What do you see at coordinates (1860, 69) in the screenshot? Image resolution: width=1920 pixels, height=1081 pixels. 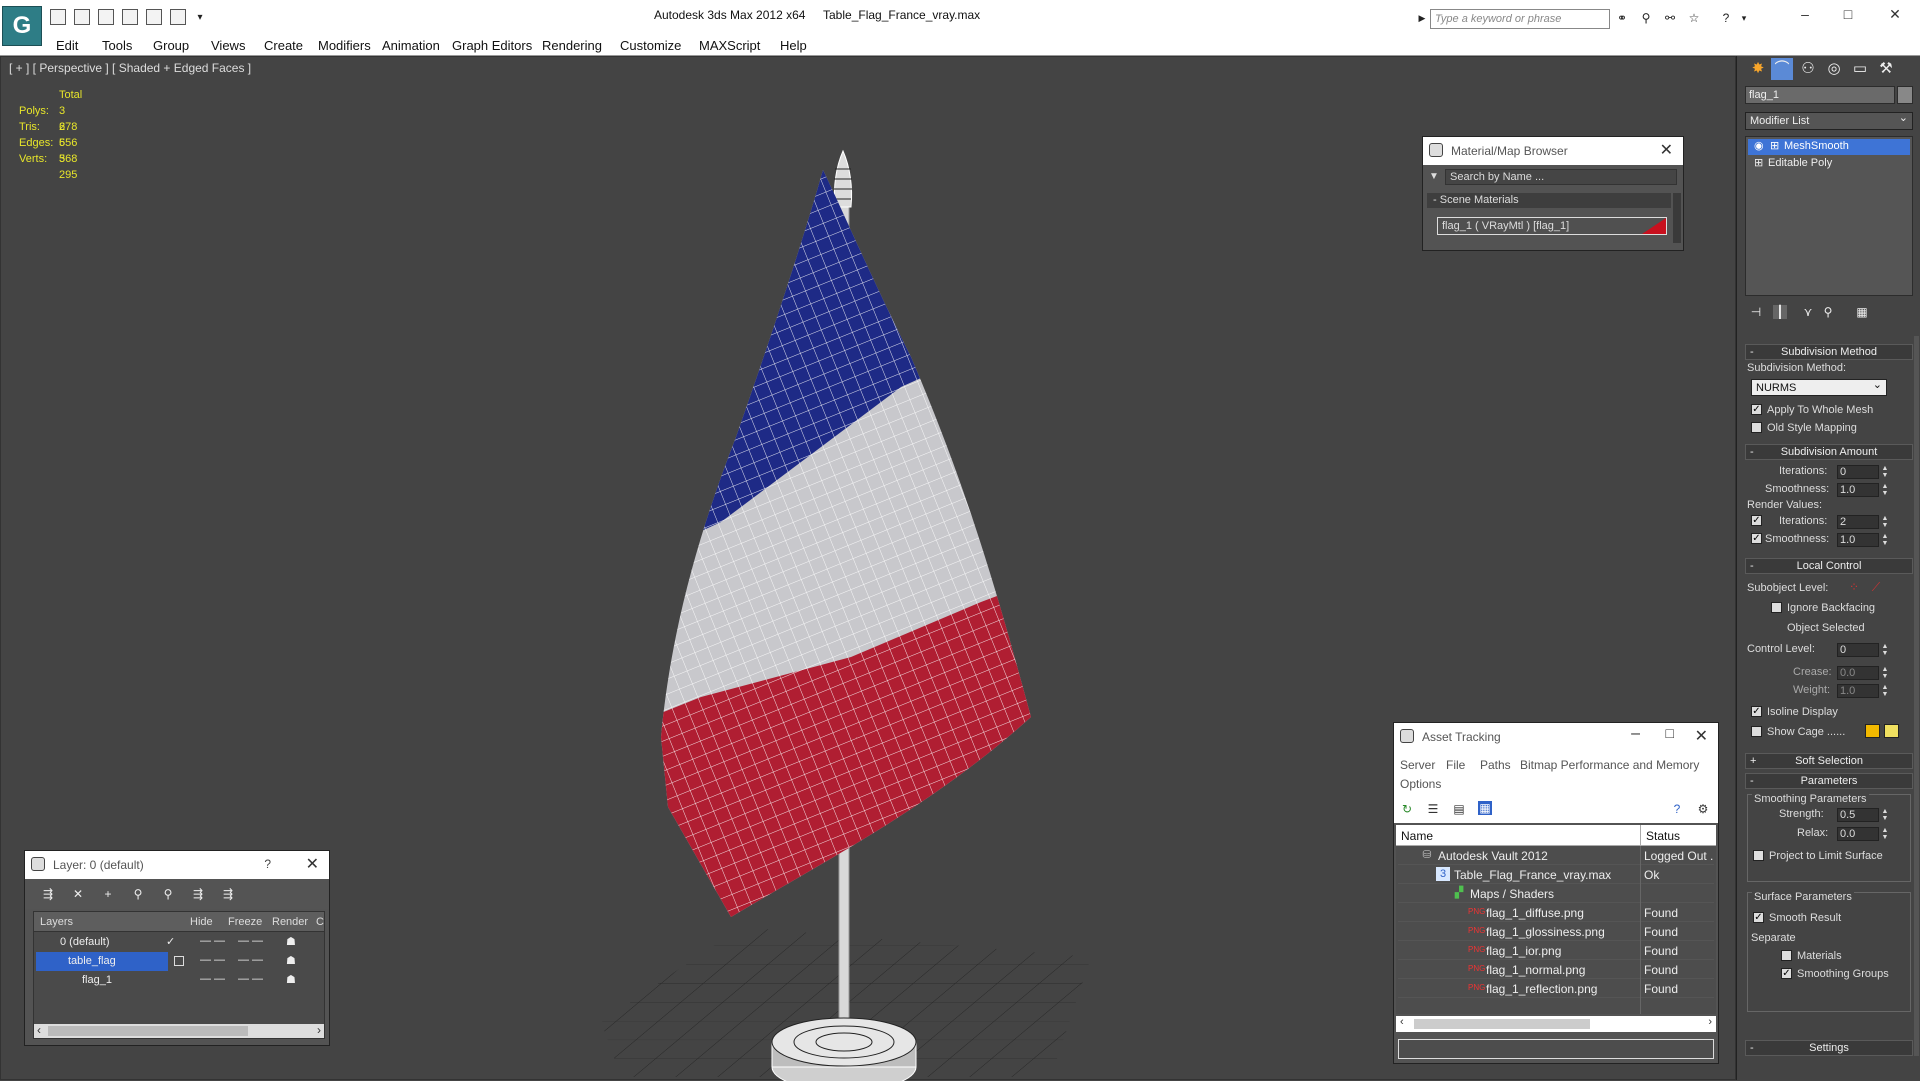 I see `display-tab-icon: ▭` at bounding box center [1860, 69].